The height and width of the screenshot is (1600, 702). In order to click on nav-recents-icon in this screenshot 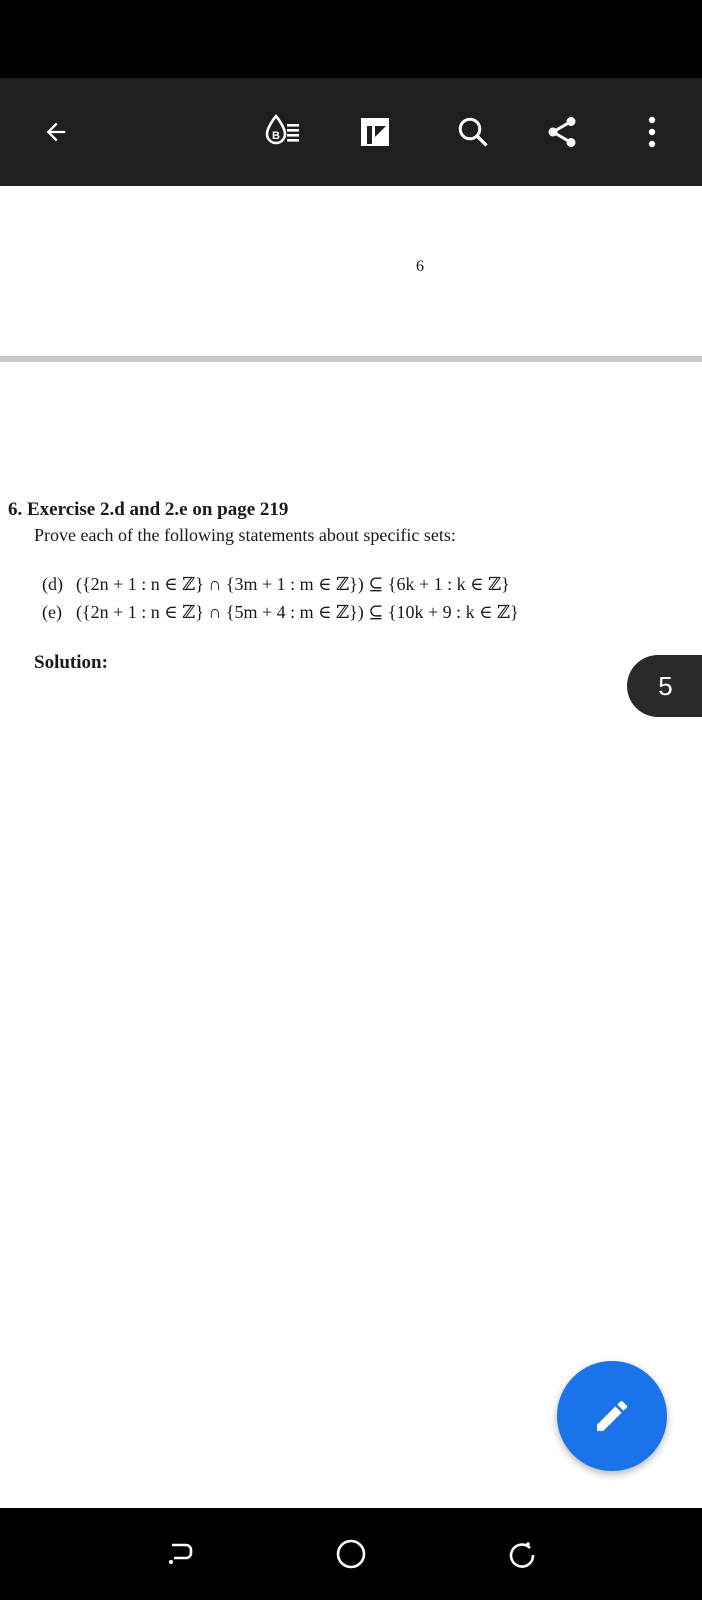, I will do `click(522, 1555)`.